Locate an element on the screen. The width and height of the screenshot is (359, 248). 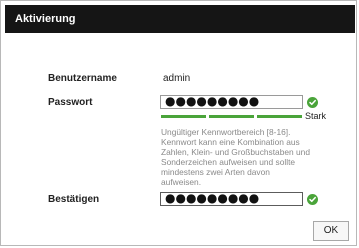
password-valid-icon is located at coordinates (312, 102).